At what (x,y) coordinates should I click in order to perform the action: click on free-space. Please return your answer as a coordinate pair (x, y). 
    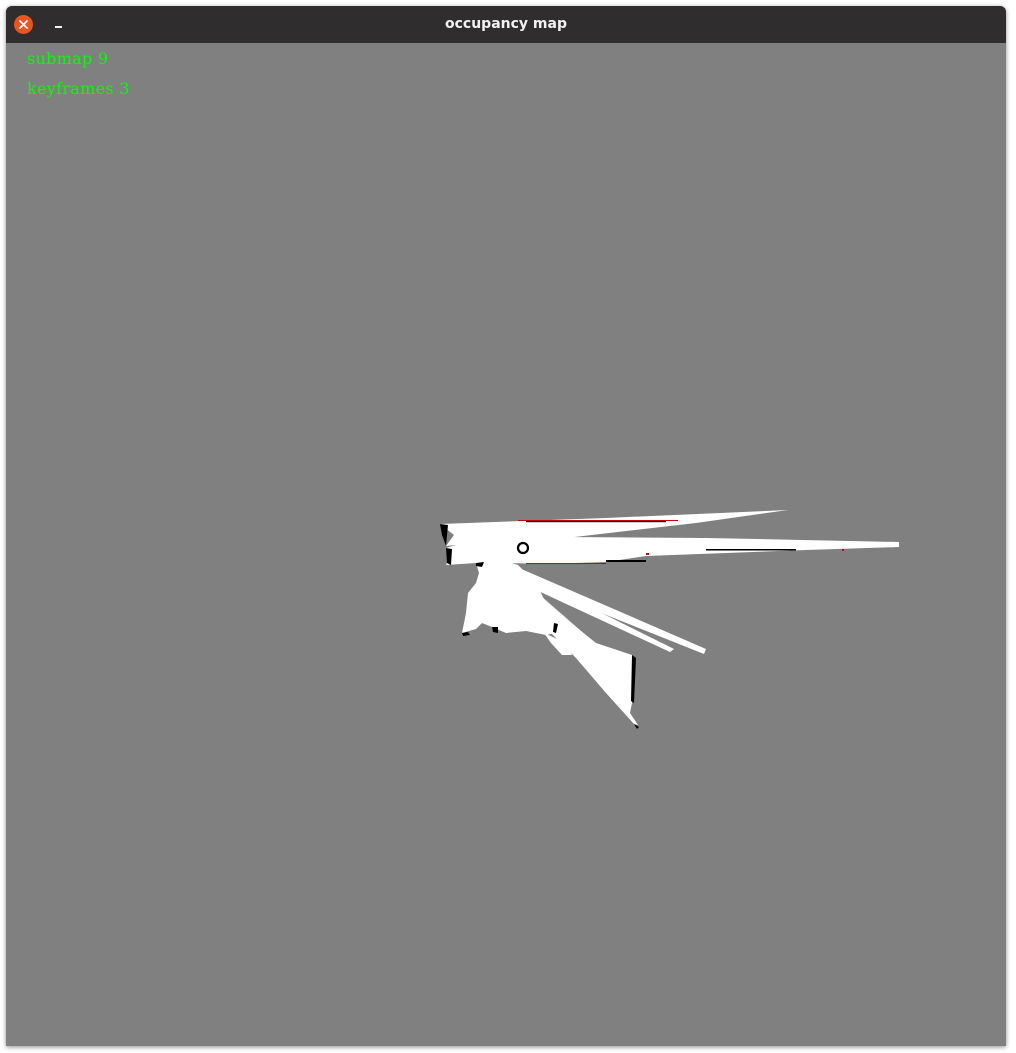
    Looking at the image, I should click on (669, 617).